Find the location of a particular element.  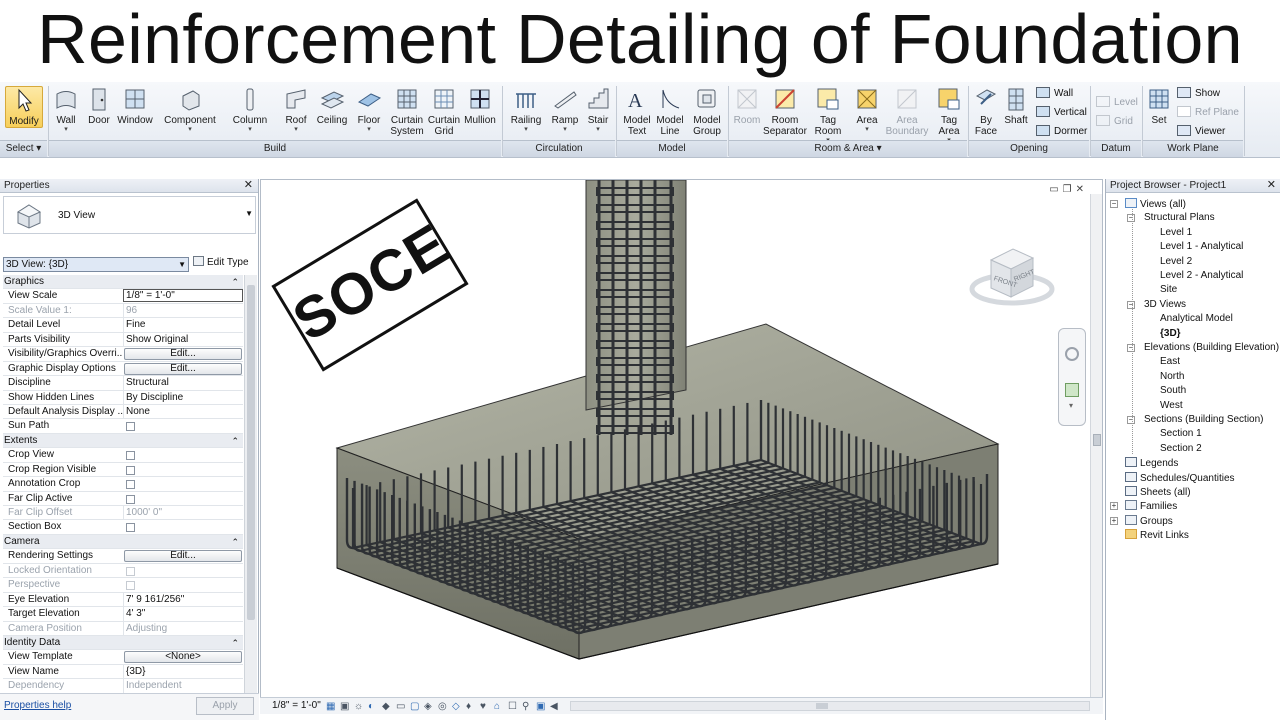

panel-model: Model is located at coordinates (672, 148).